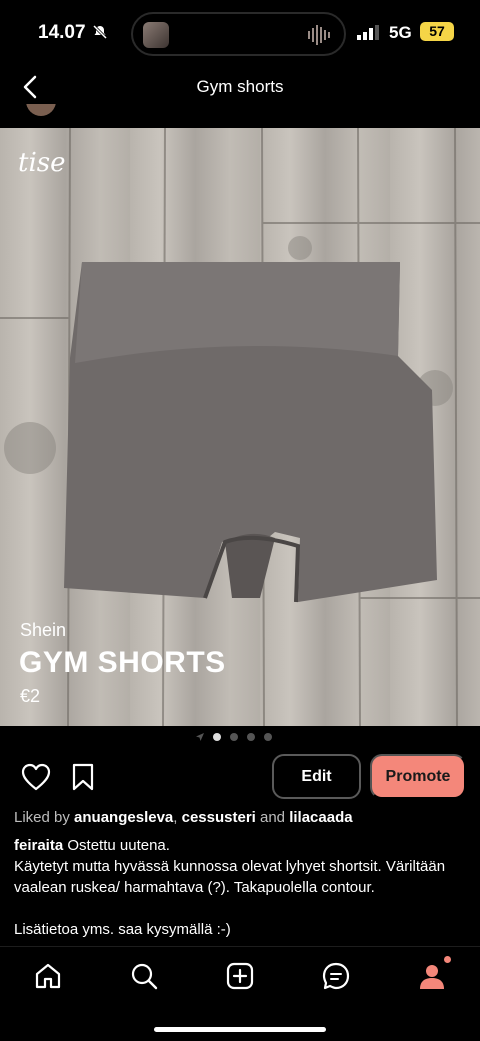 Image resolution: width=480 pixels, height=1041 pixels. Describe the element at coordinates (42, 817) in the screenshot. I see `liked-by-prefix: Liked by` at that location.